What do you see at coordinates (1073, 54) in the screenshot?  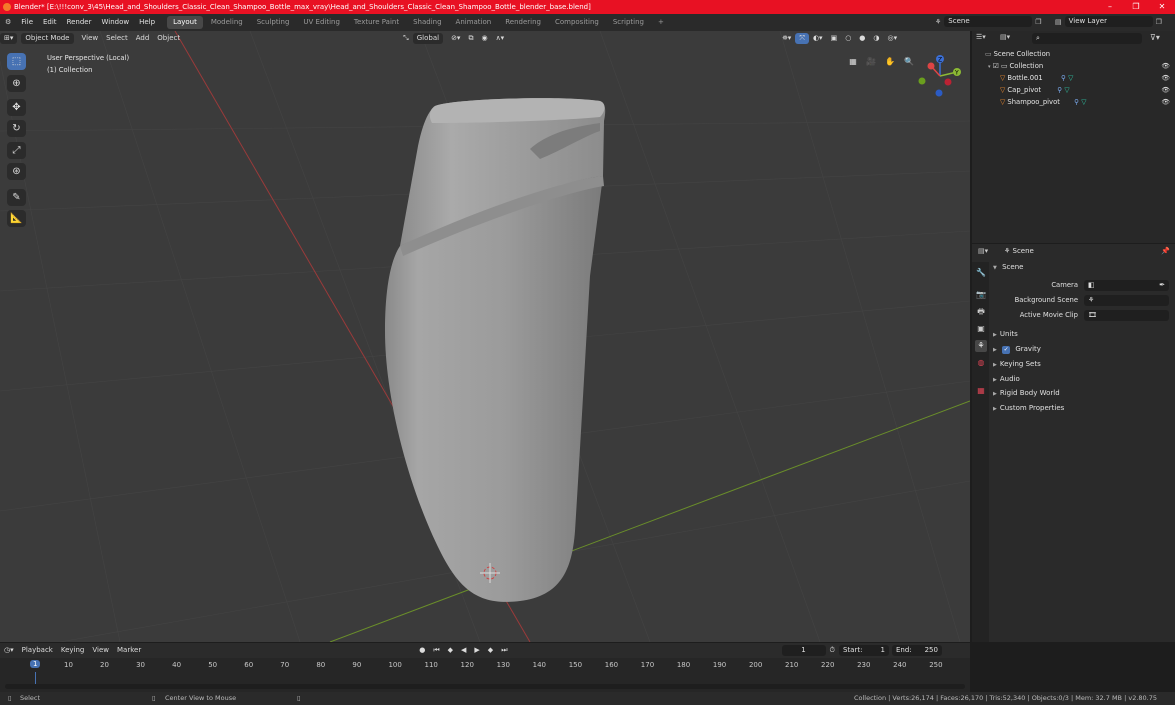 I see `outliner-scene-collection: ▭ Scene Collection` at bounding box center [1073, 54].